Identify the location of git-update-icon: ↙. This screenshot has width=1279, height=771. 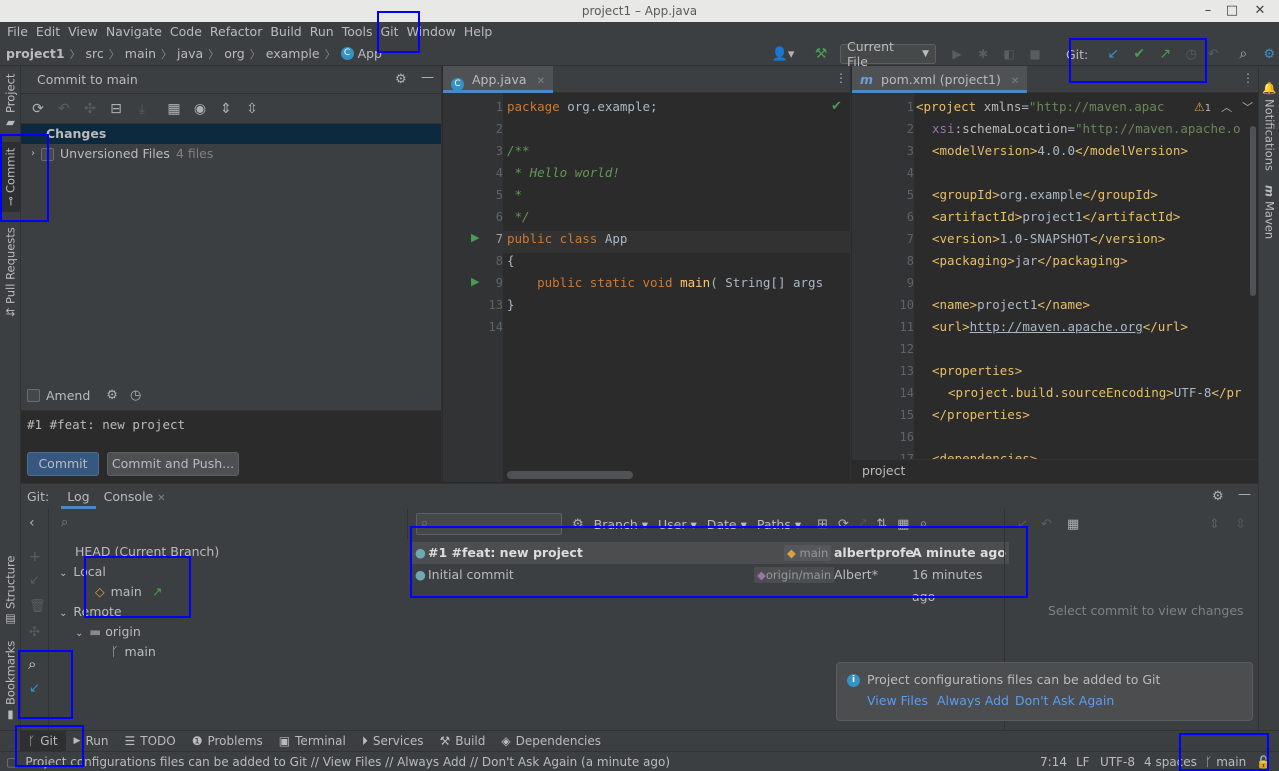
(1113, 54).